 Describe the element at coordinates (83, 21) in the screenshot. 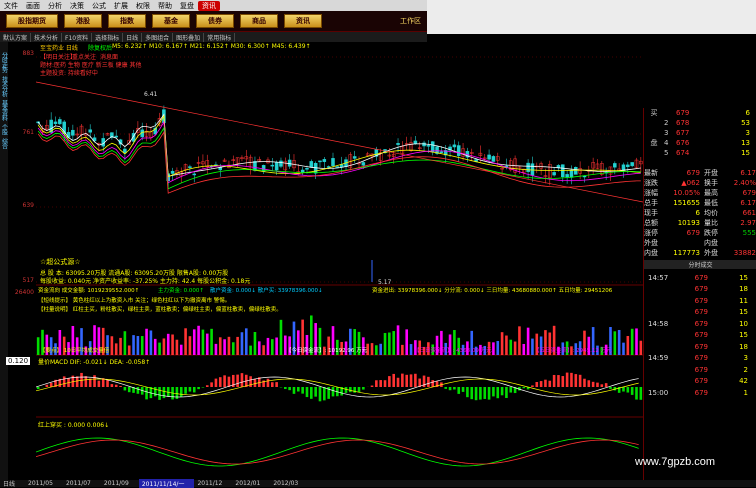

I see `market-button: 港股` at that location.